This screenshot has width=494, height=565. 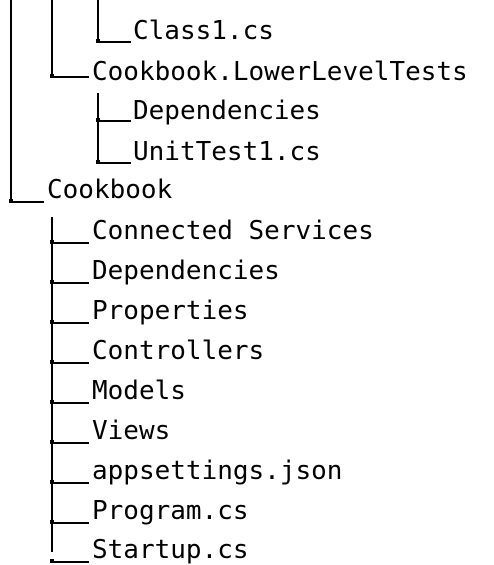 What do you see at coordinates (217, 471) in the screenshot?
I see `tree-node-label: appsettings.json` at bounding box center [217, 471].